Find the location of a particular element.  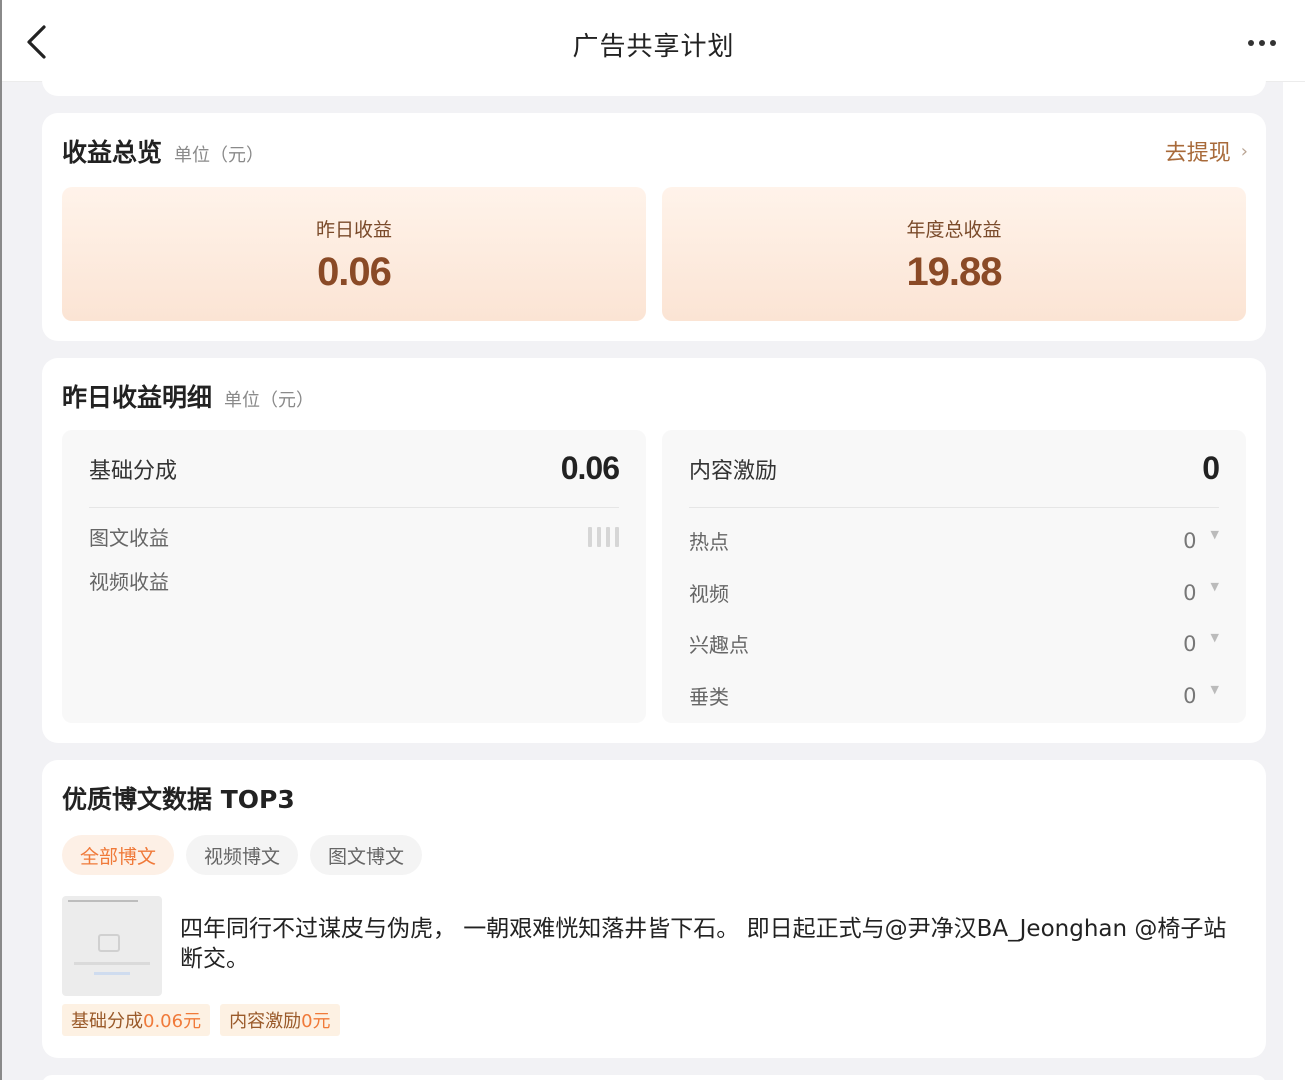

post-filter-tabs: 全部博文 视频博文 图文博文 is located at coordinates (242, 855).